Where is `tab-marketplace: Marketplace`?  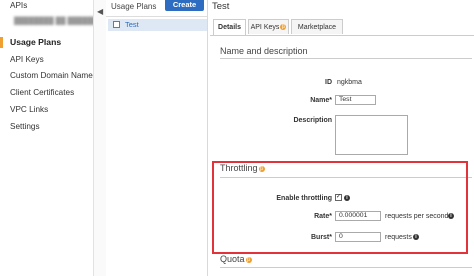
tab-marketplace: Marketplace is located at coordinates (317, 26).